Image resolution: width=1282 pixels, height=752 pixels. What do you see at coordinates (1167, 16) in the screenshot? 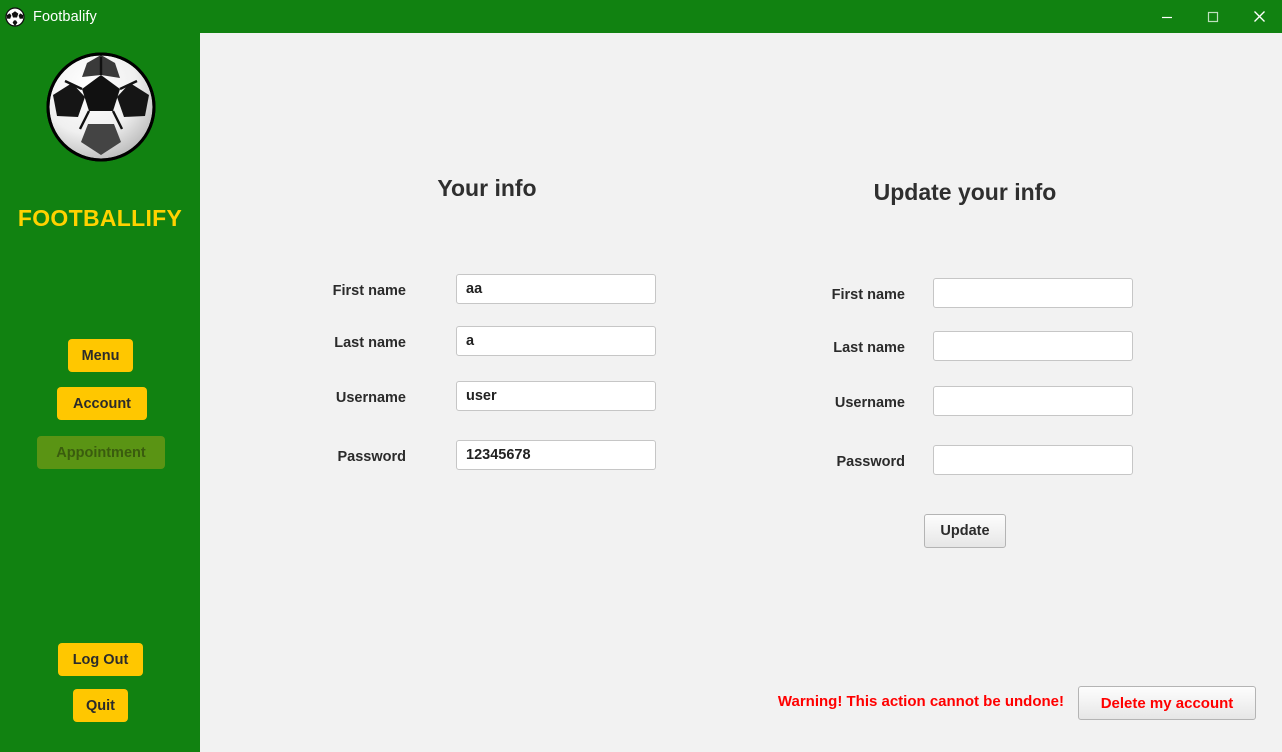
I see `minimize-icon` at bounding box center [1167, 16].